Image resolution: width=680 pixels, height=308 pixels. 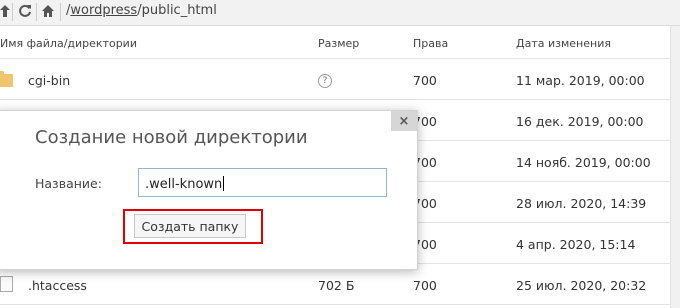 I want to click on size-help-badge: ?, so click(x=325, y=79).